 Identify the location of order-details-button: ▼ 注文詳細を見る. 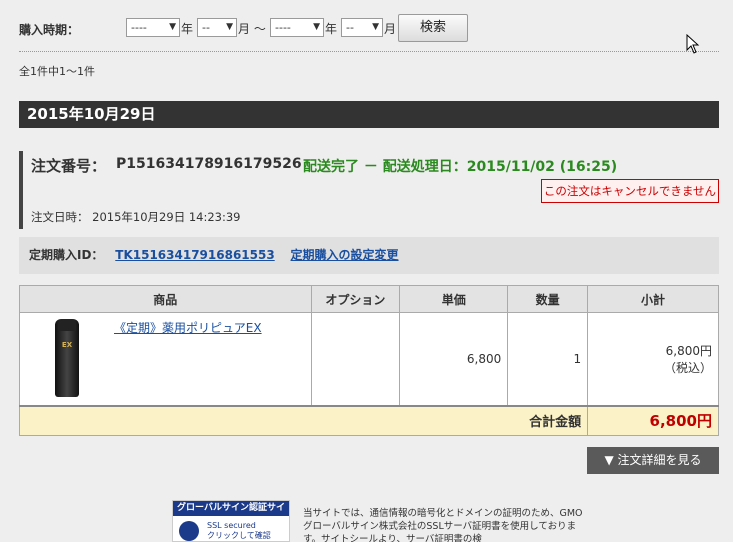
(653, 460).